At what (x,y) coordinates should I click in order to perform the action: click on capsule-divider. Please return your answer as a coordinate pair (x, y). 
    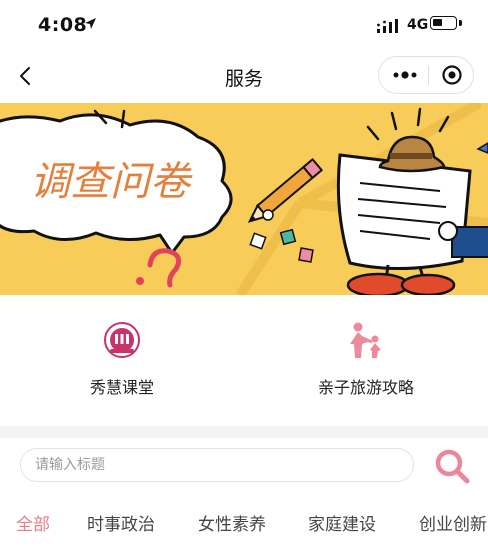
    Looking at the image, I should click on (428, 75).